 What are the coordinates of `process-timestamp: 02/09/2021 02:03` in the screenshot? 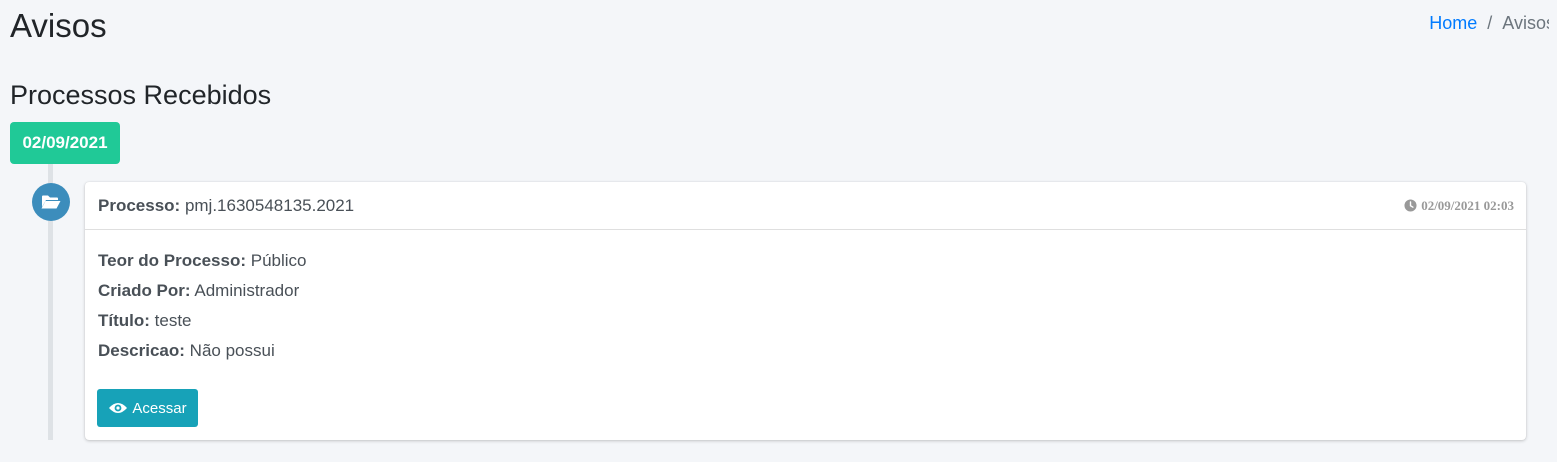 It's located at (1459, 206).